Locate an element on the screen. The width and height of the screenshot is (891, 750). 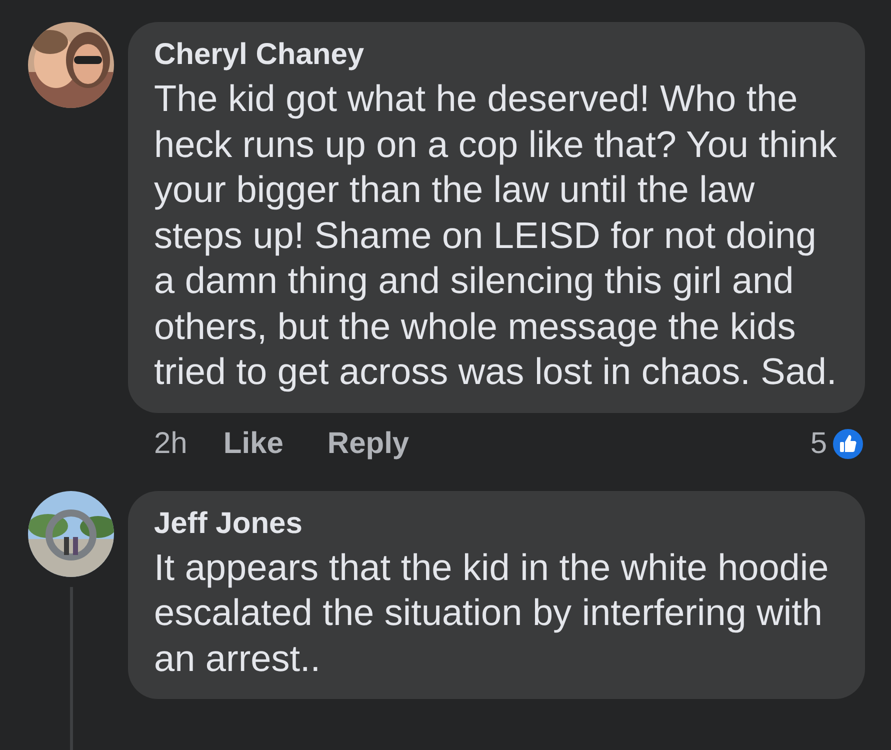
comment-action-link: Reply is located at coordinates (368, 443).